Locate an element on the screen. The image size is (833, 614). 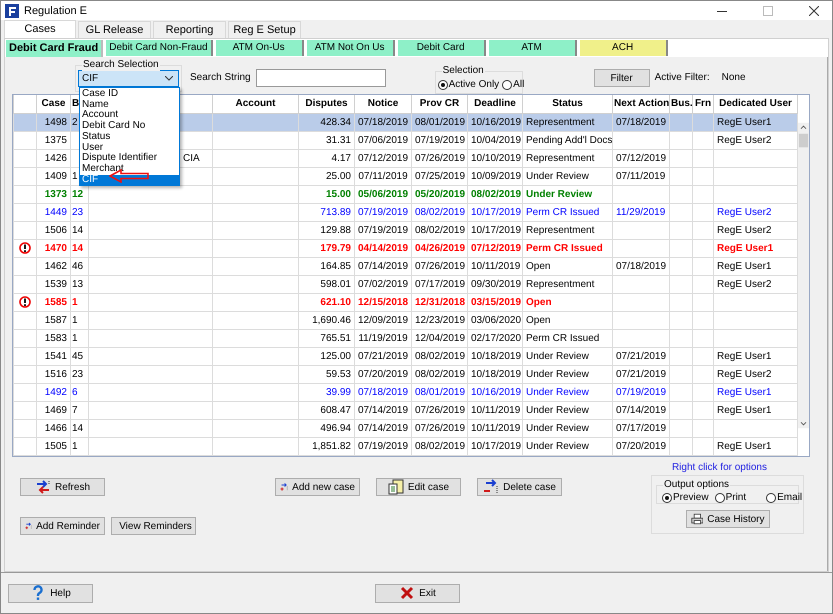
tab: Debit Card Non-Fraud is located at coordinates (159, 48).